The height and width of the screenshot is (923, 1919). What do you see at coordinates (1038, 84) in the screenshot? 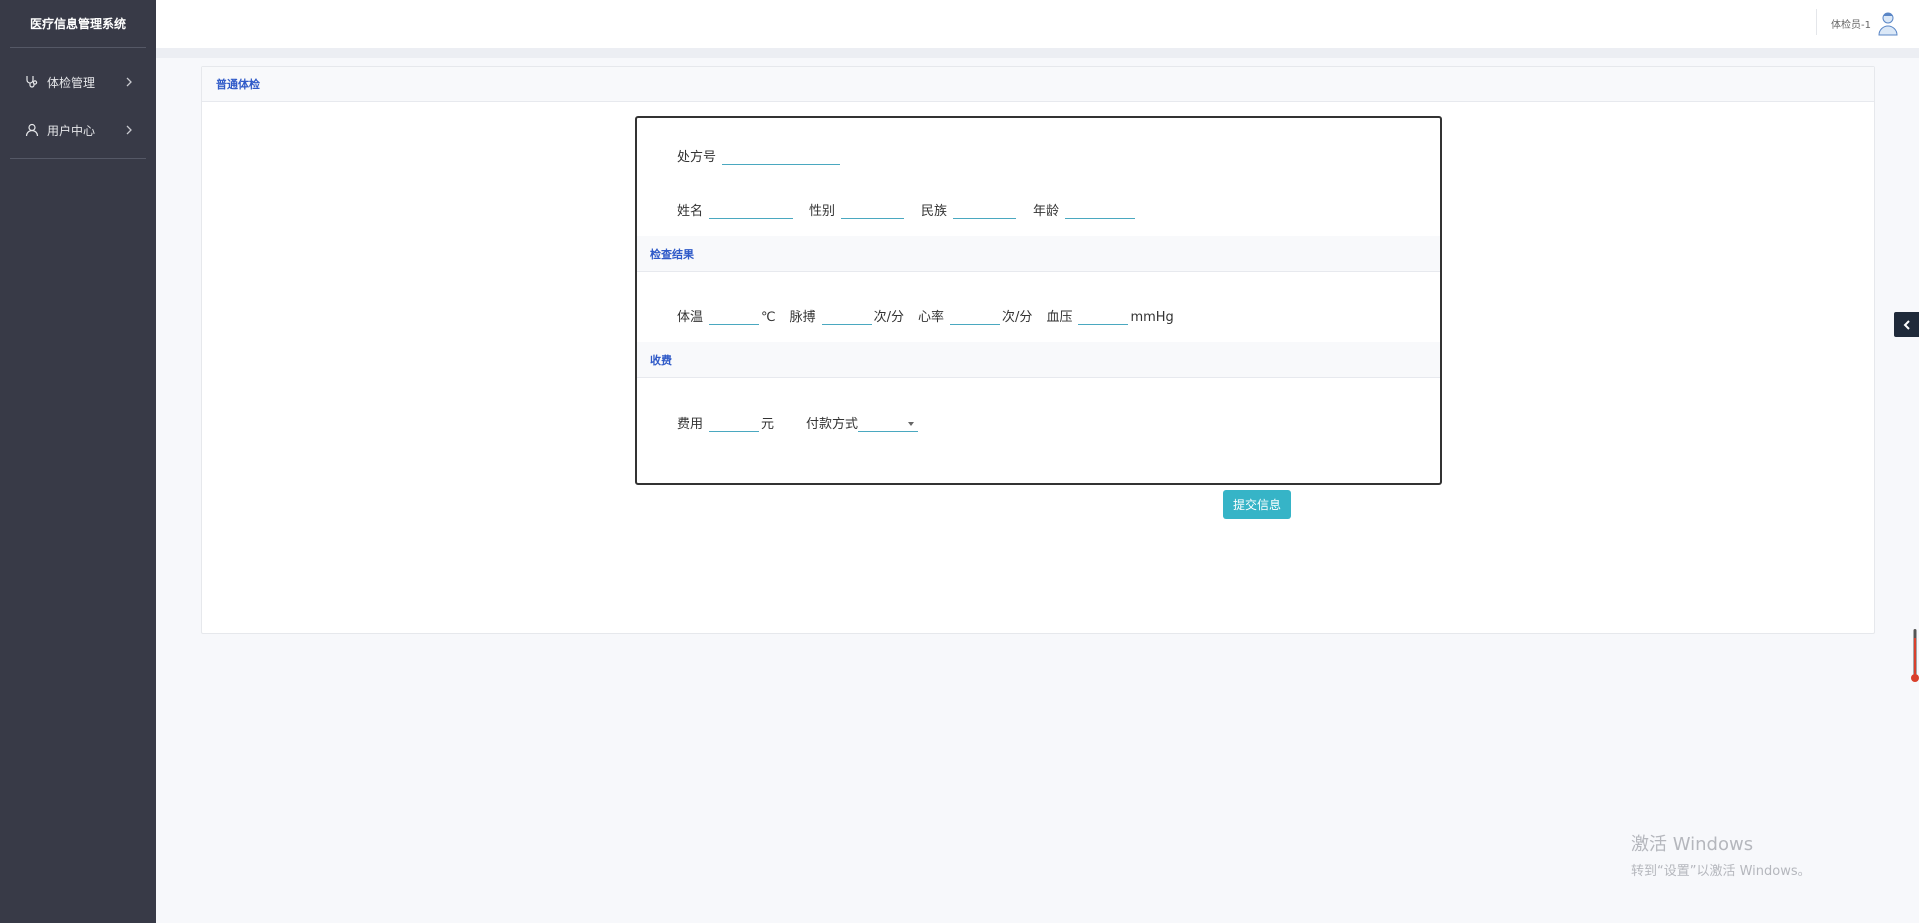
I see `card-title: 普通体检` at bounding box center [1038, 84].